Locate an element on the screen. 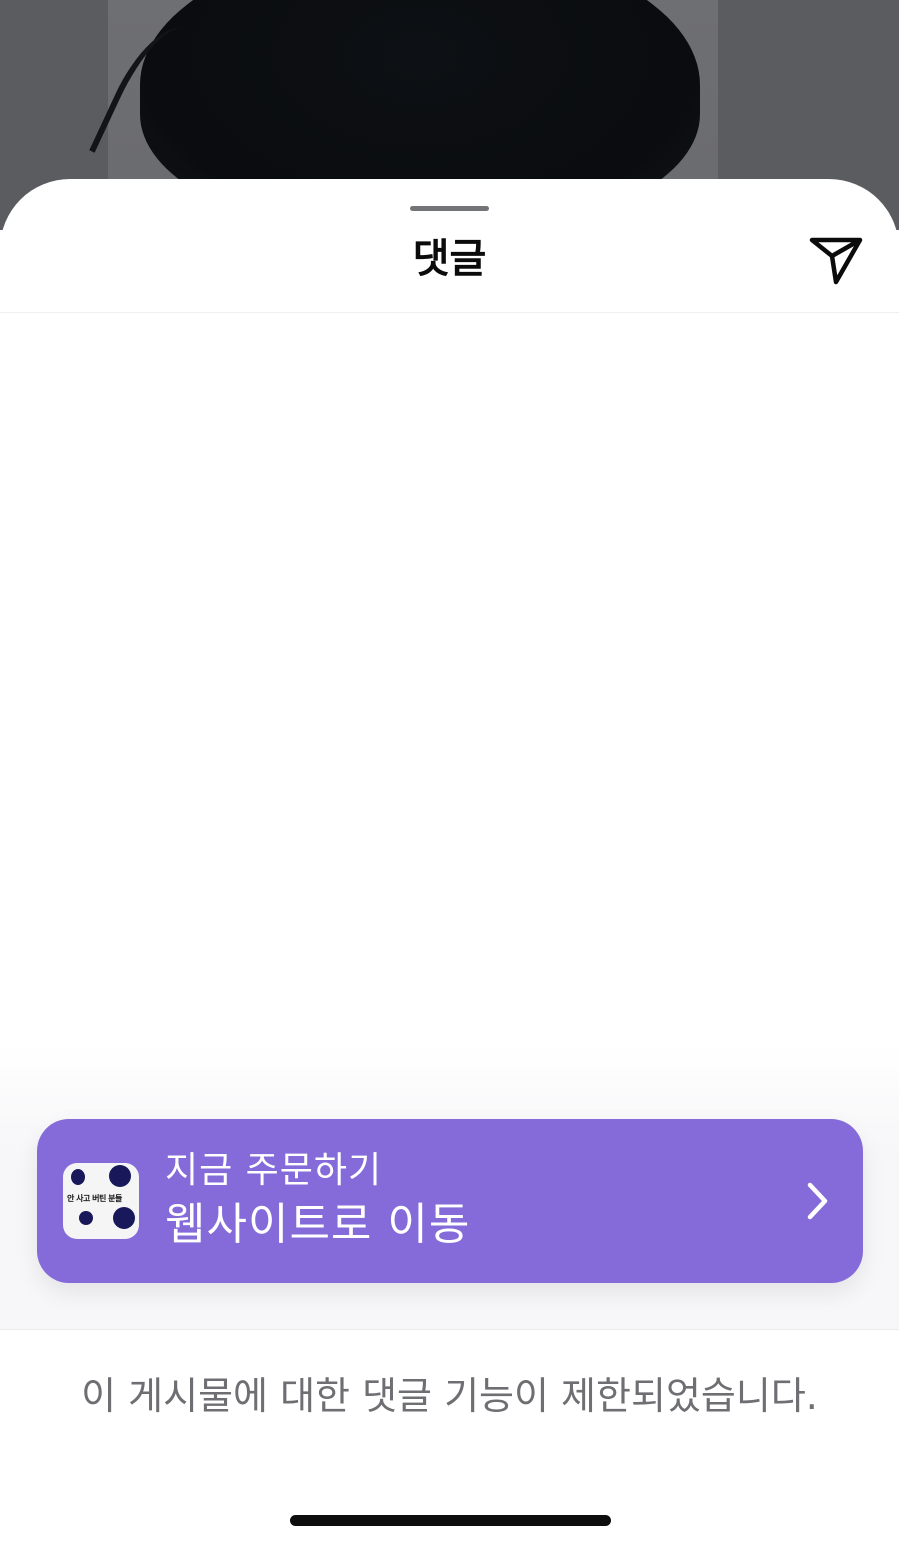 This screenshot has width=899, height=1545. home-indicator is located at coordinates (450, 1520).